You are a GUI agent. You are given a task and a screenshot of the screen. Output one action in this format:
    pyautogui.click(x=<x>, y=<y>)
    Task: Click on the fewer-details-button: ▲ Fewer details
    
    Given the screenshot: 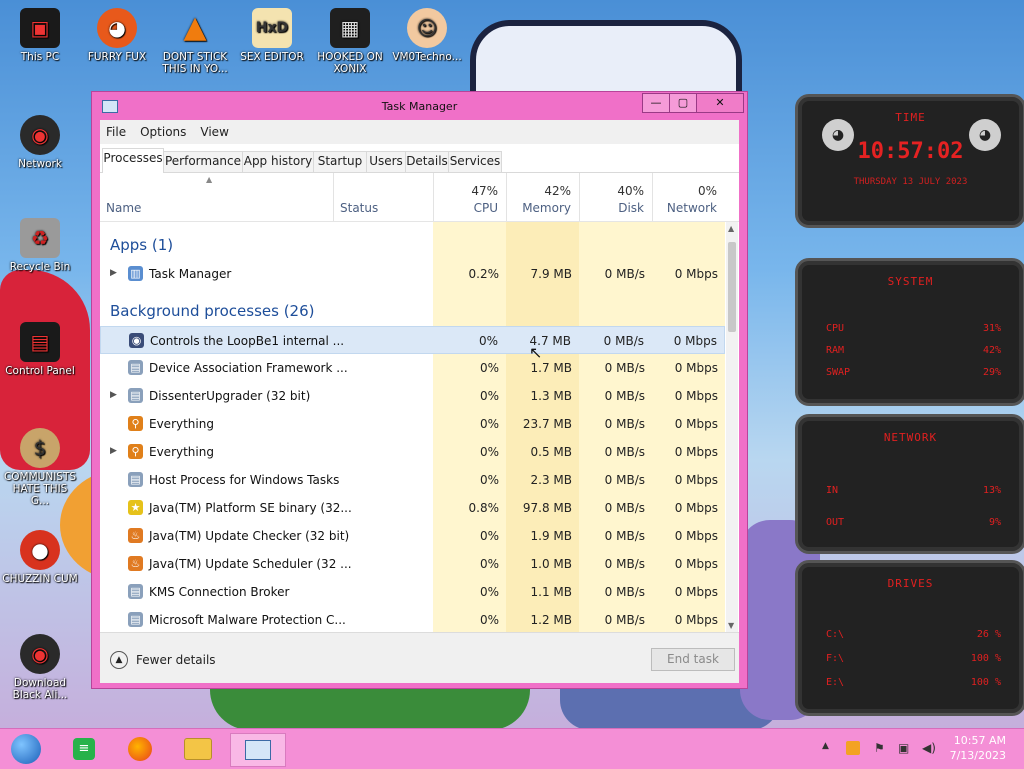 What is the action you would take?
    pyautogui.click(x=163, y=660)
    